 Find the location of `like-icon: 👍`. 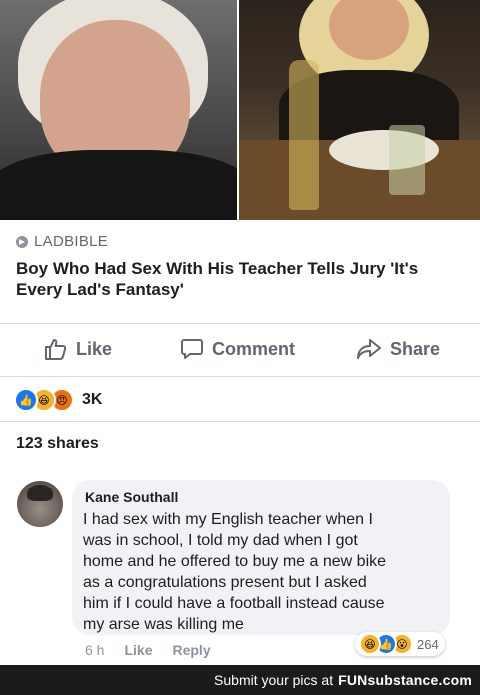

like-icon: 👍 is located at coordinates (26, 400).